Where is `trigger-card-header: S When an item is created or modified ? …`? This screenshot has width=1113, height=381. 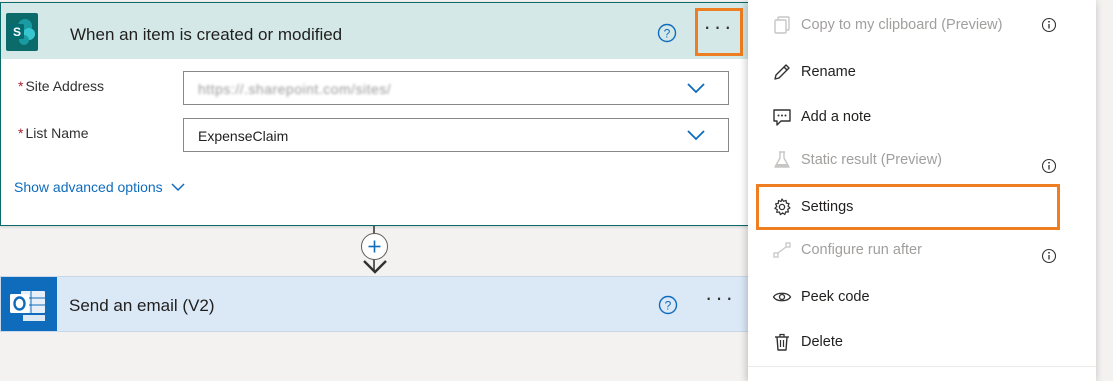
trigger-card-header: S When an item is created or modified ? … is located at coordinates (374, 31).